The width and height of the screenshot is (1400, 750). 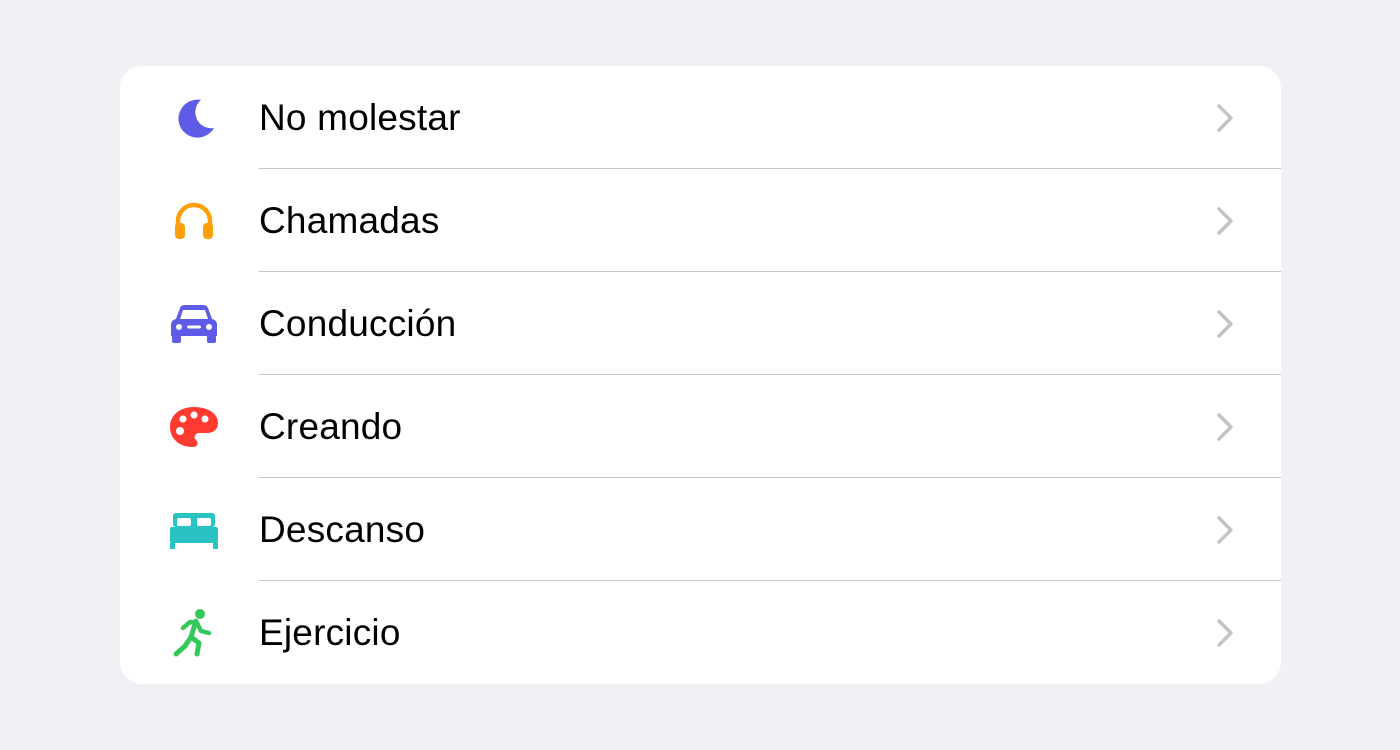 I want to click on list-item-label: No molestar, so click(x=360, y=117).